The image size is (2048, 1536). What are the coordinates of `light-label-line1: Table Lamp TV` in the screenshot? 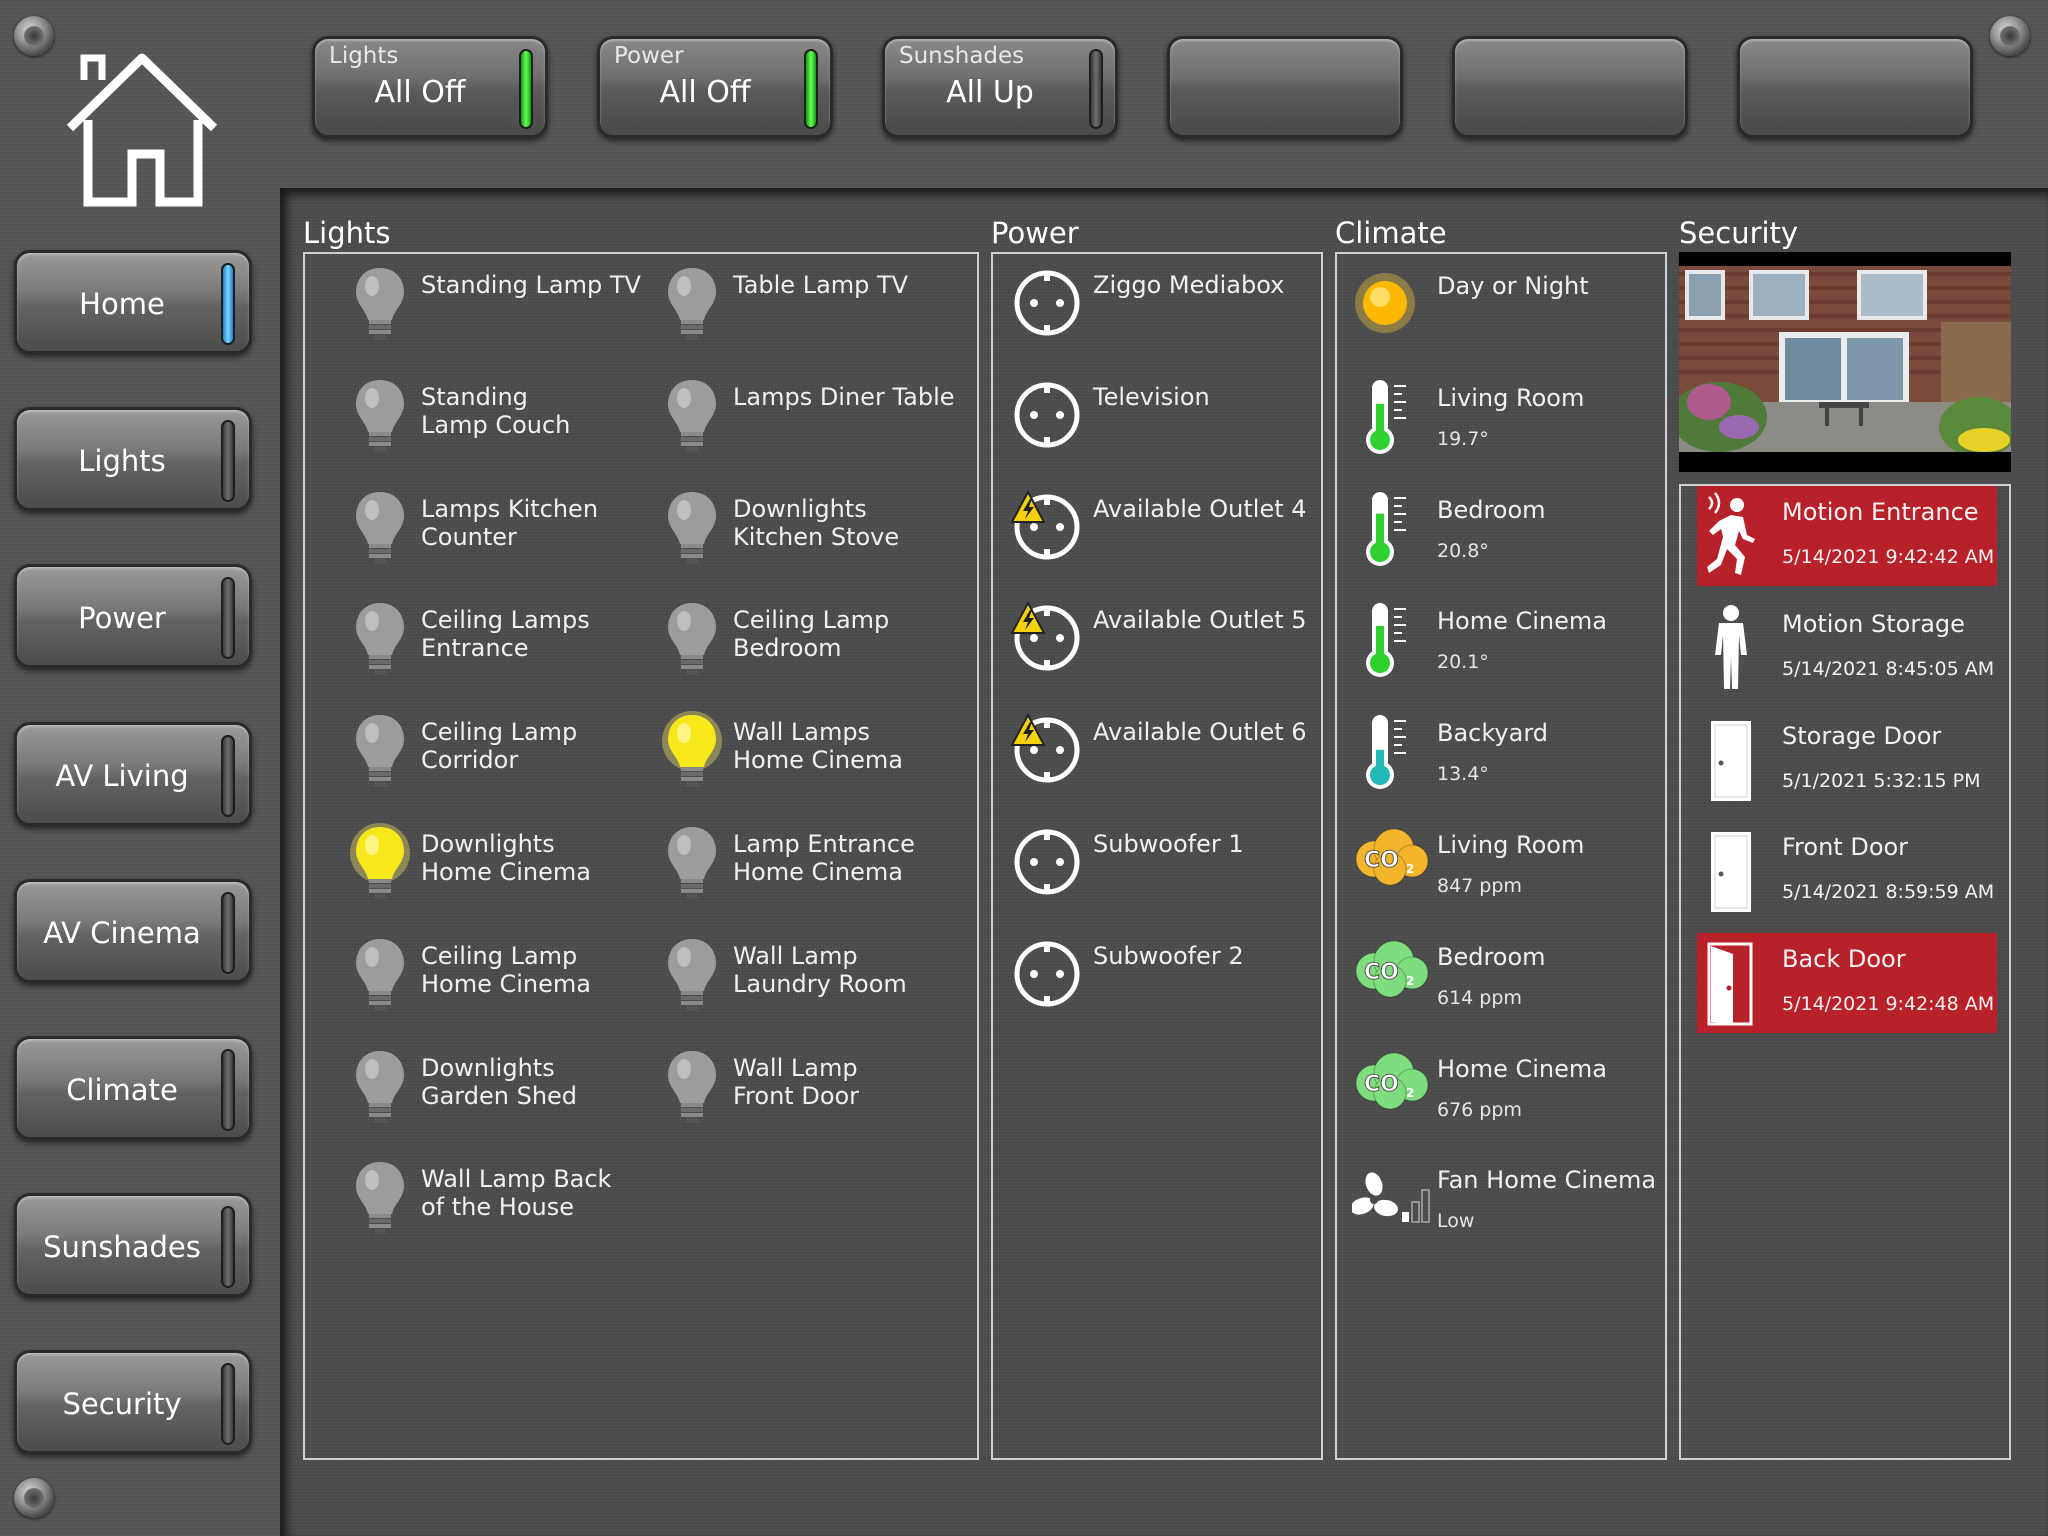 It's located at (821, 285).